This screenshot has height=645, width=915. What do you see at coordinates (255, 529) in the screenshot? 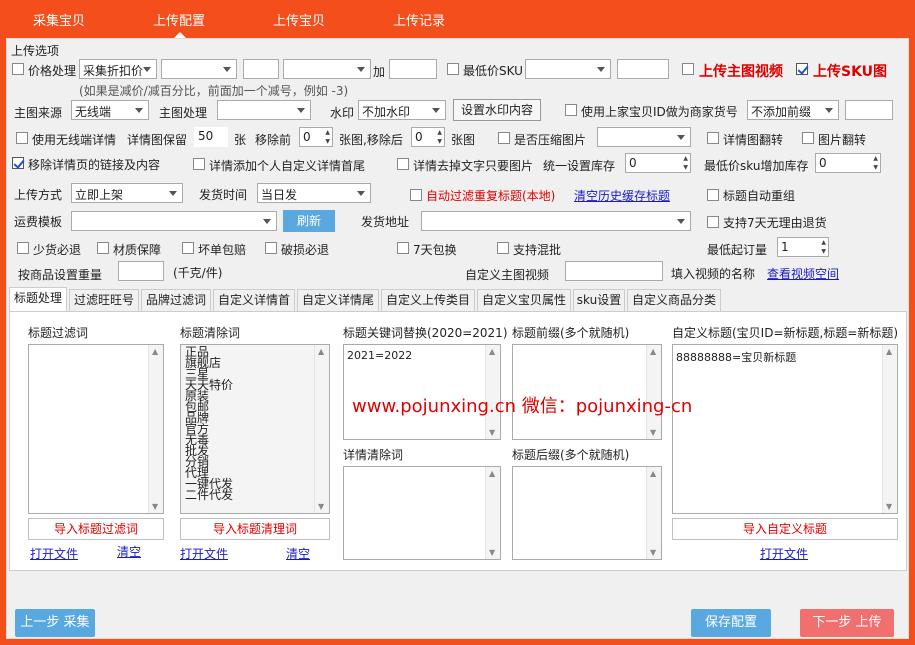
I see `import-clear-words-button: 导入标题清理词` at bounding box center [255, 529].